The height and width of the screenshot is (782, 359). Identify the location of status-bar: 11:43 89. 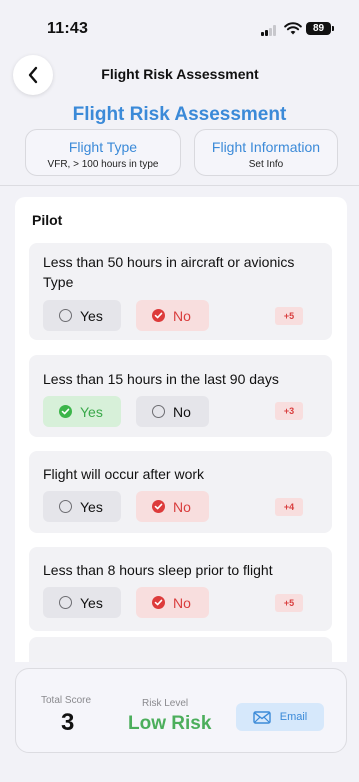
(179, 24).